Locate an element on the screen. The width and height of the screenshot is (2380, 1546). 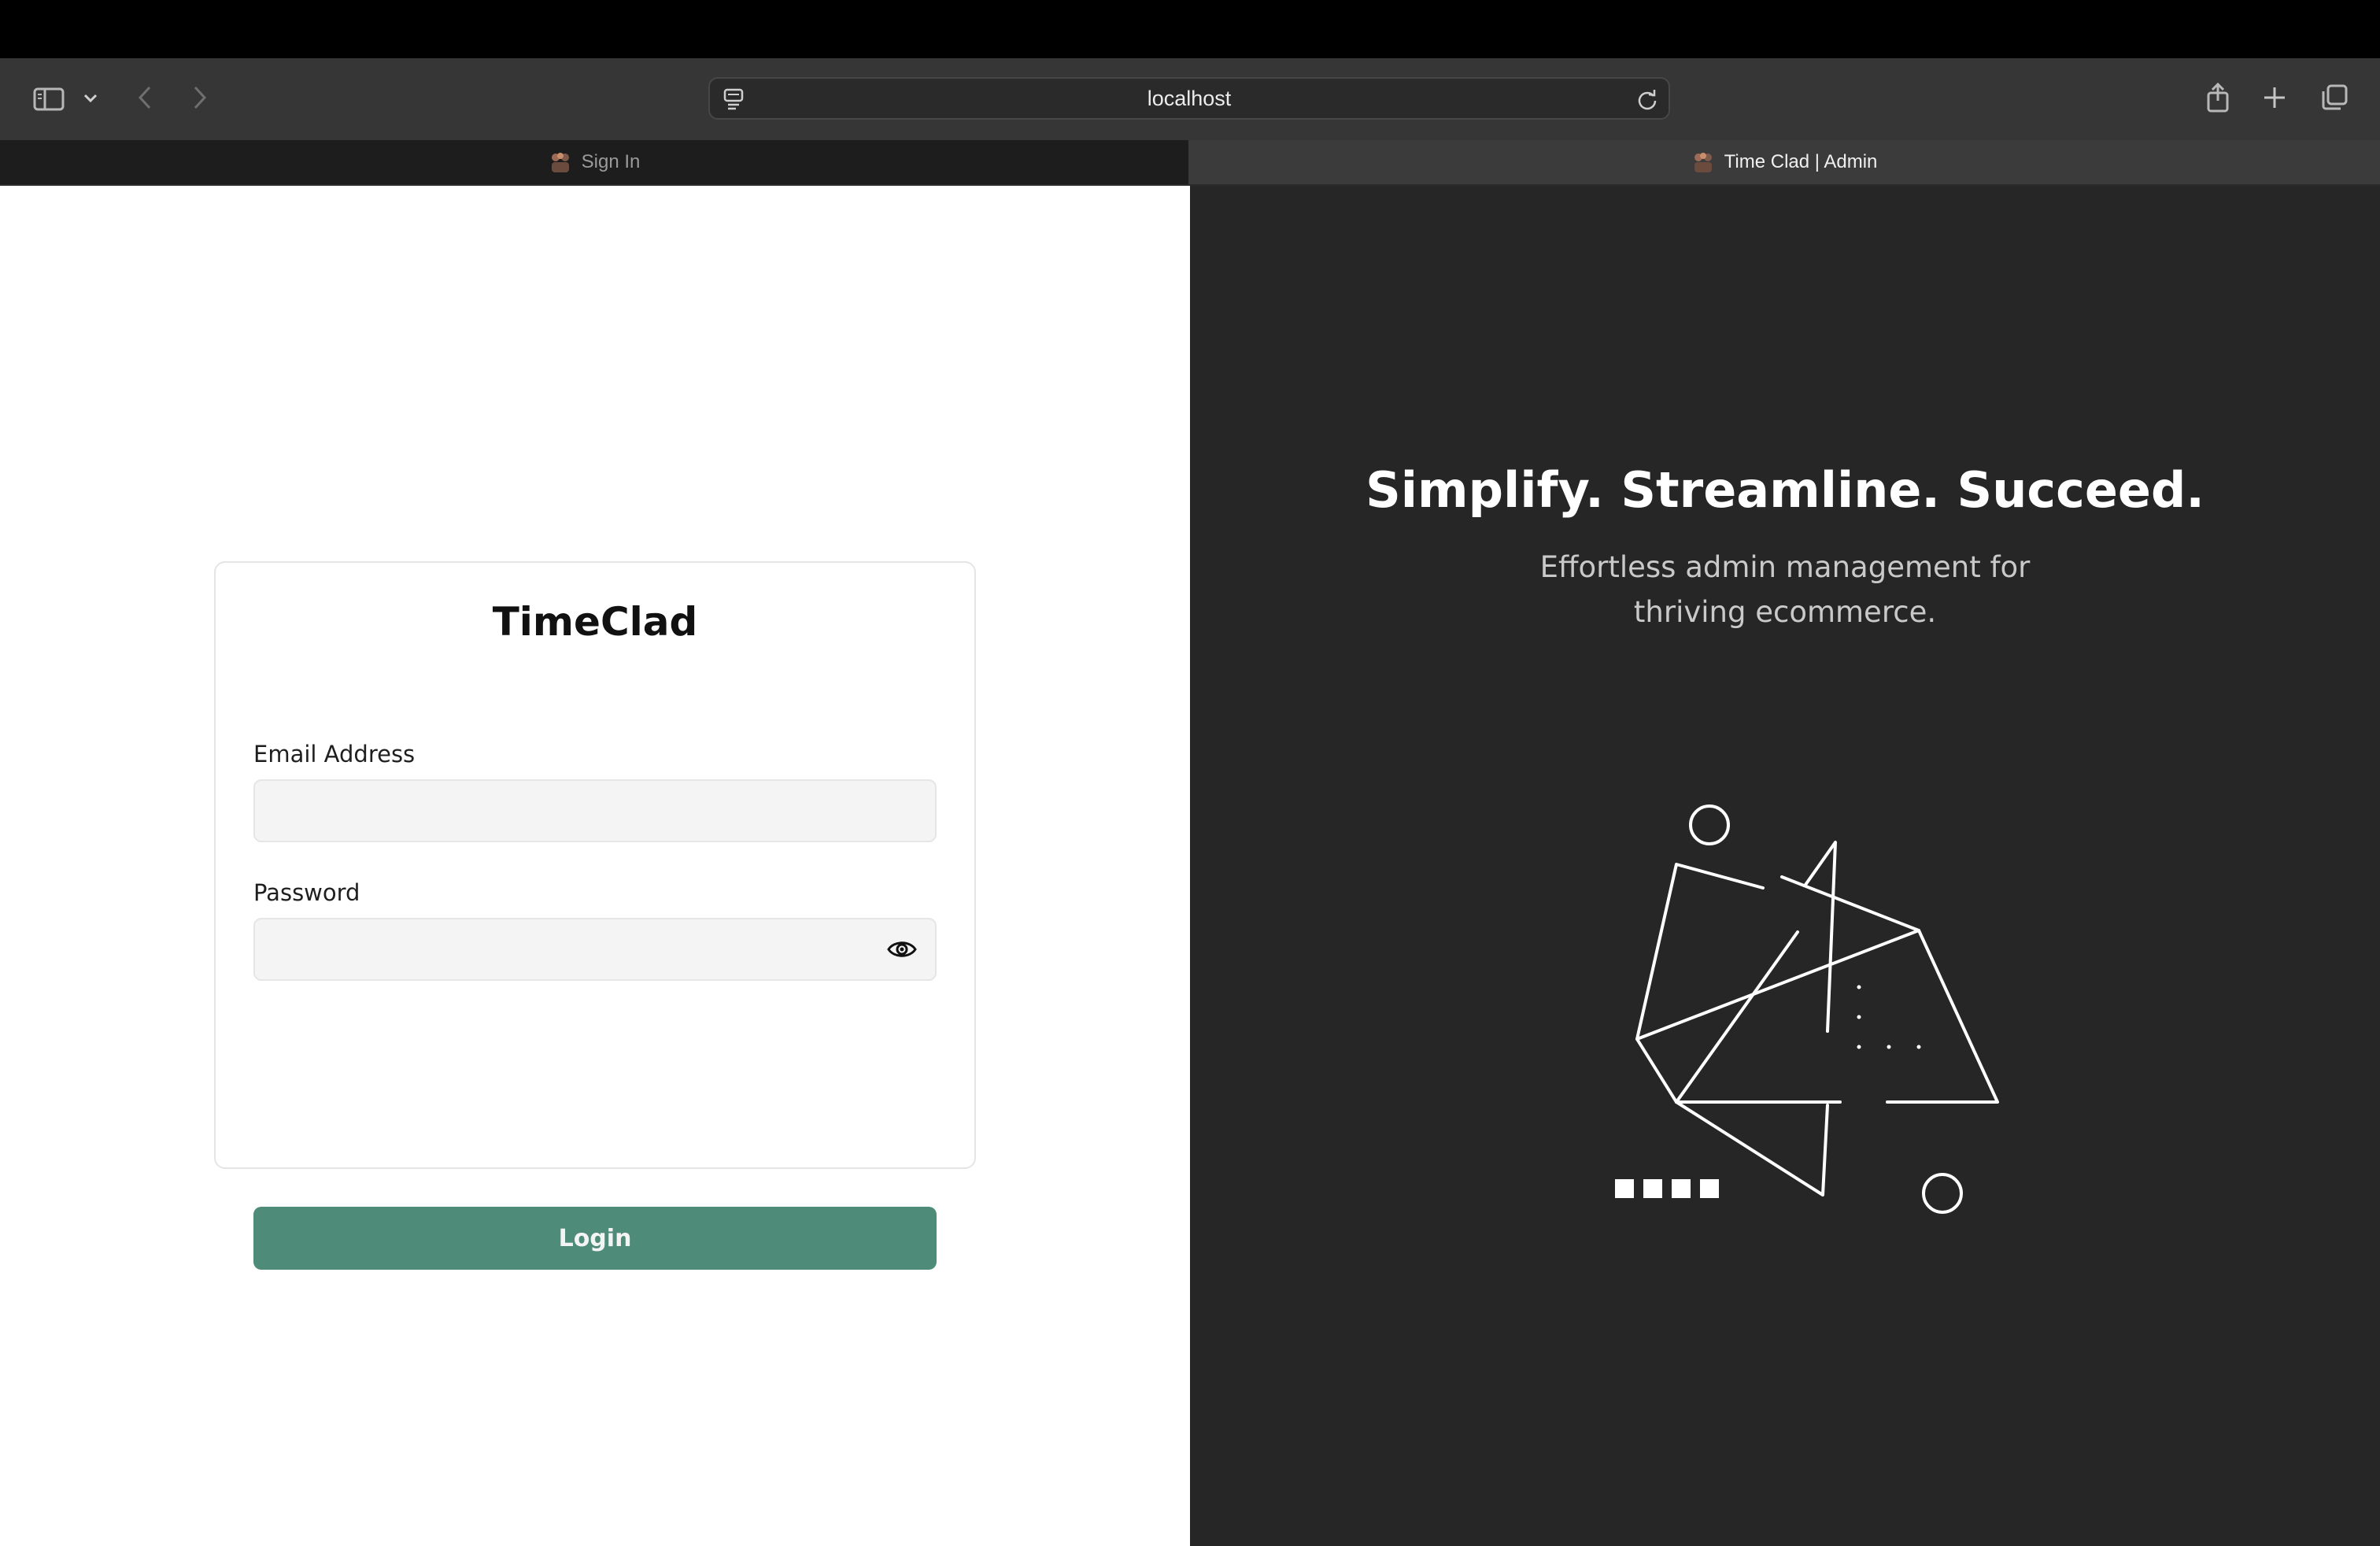
illustration-squares is located at coordinates (1667, 1188).